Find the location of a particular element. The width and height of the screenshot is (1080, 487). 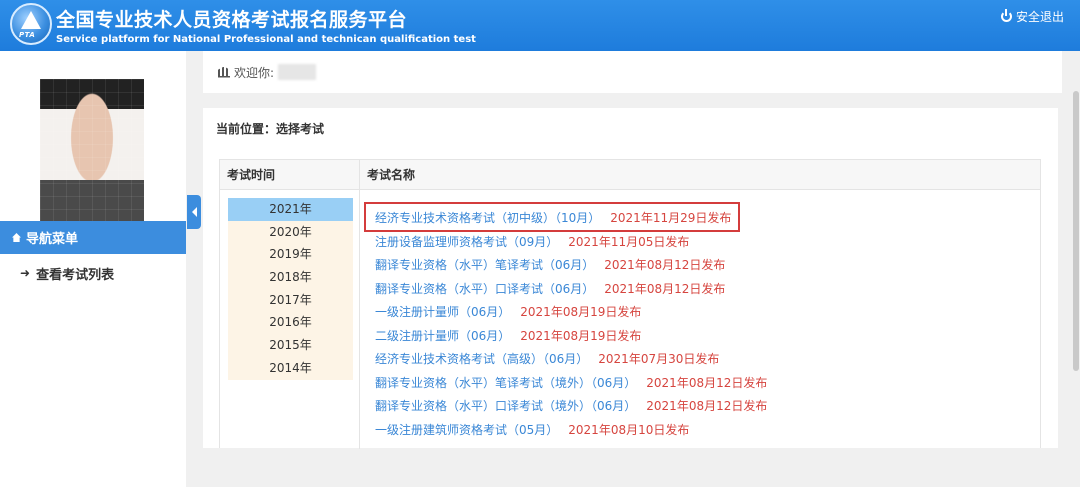

year-item: 2019年 is located at coordinates (290, 255).